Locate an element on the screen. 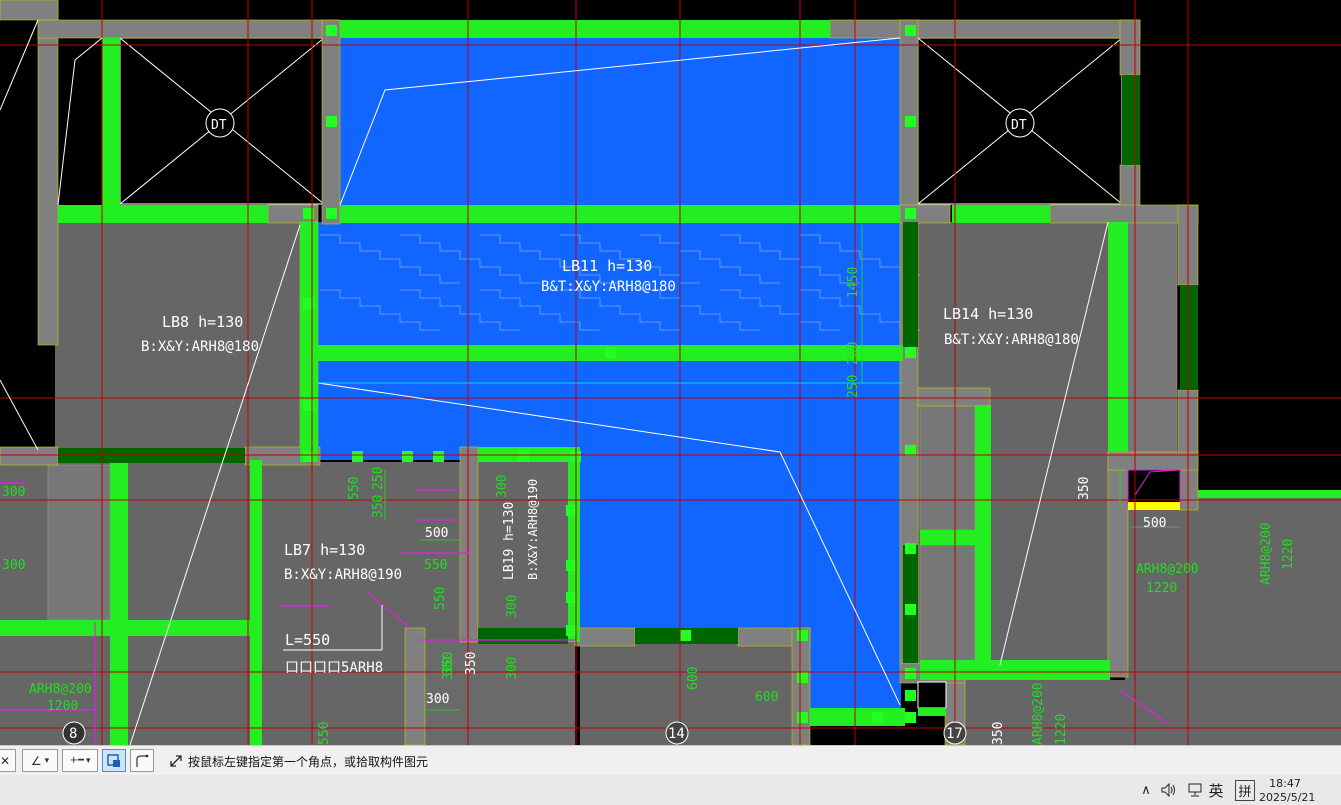 This screenshot has height=805, width=1341. dim-350-right: 350 is located at coordinates (1084, 488).